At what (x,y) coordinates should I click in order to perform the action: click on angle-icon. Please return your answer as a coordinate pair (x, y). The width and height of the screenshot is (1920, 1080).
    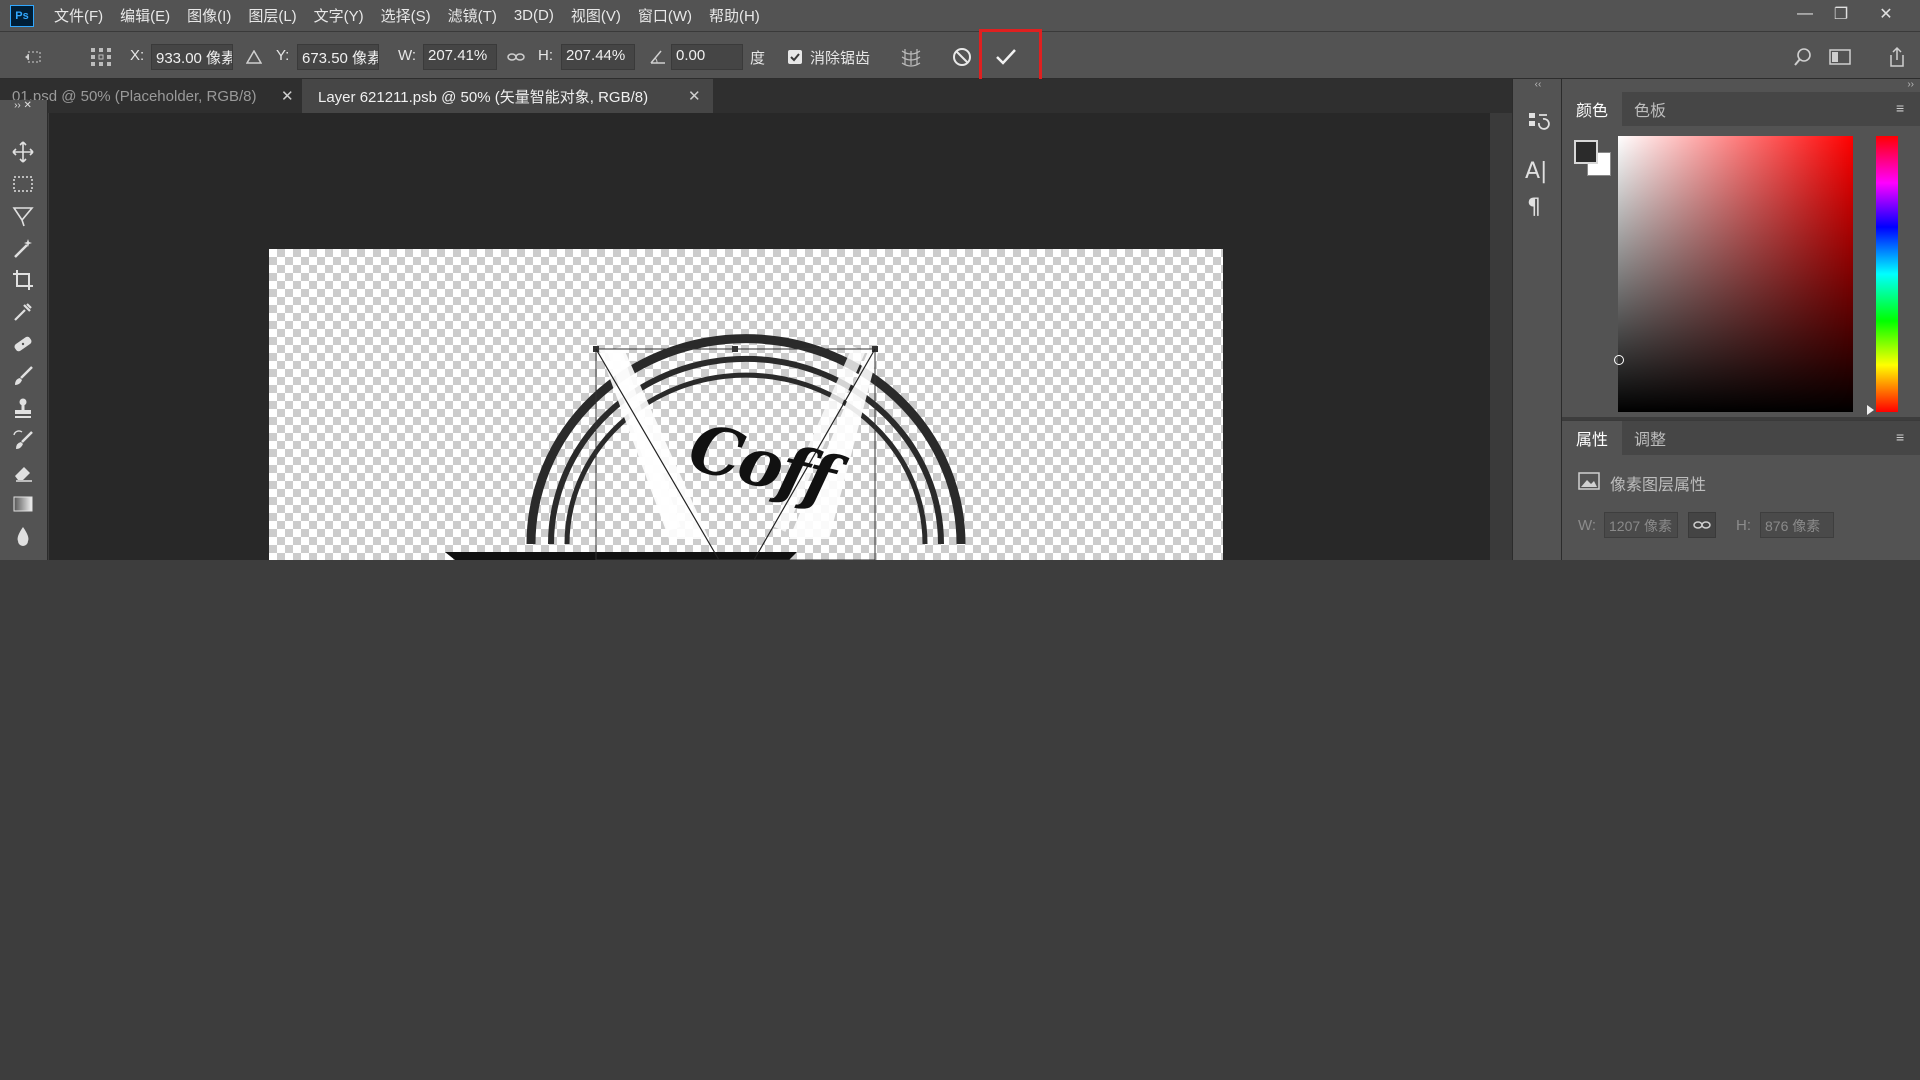
    Looking at the image, I should click on (658, 57).